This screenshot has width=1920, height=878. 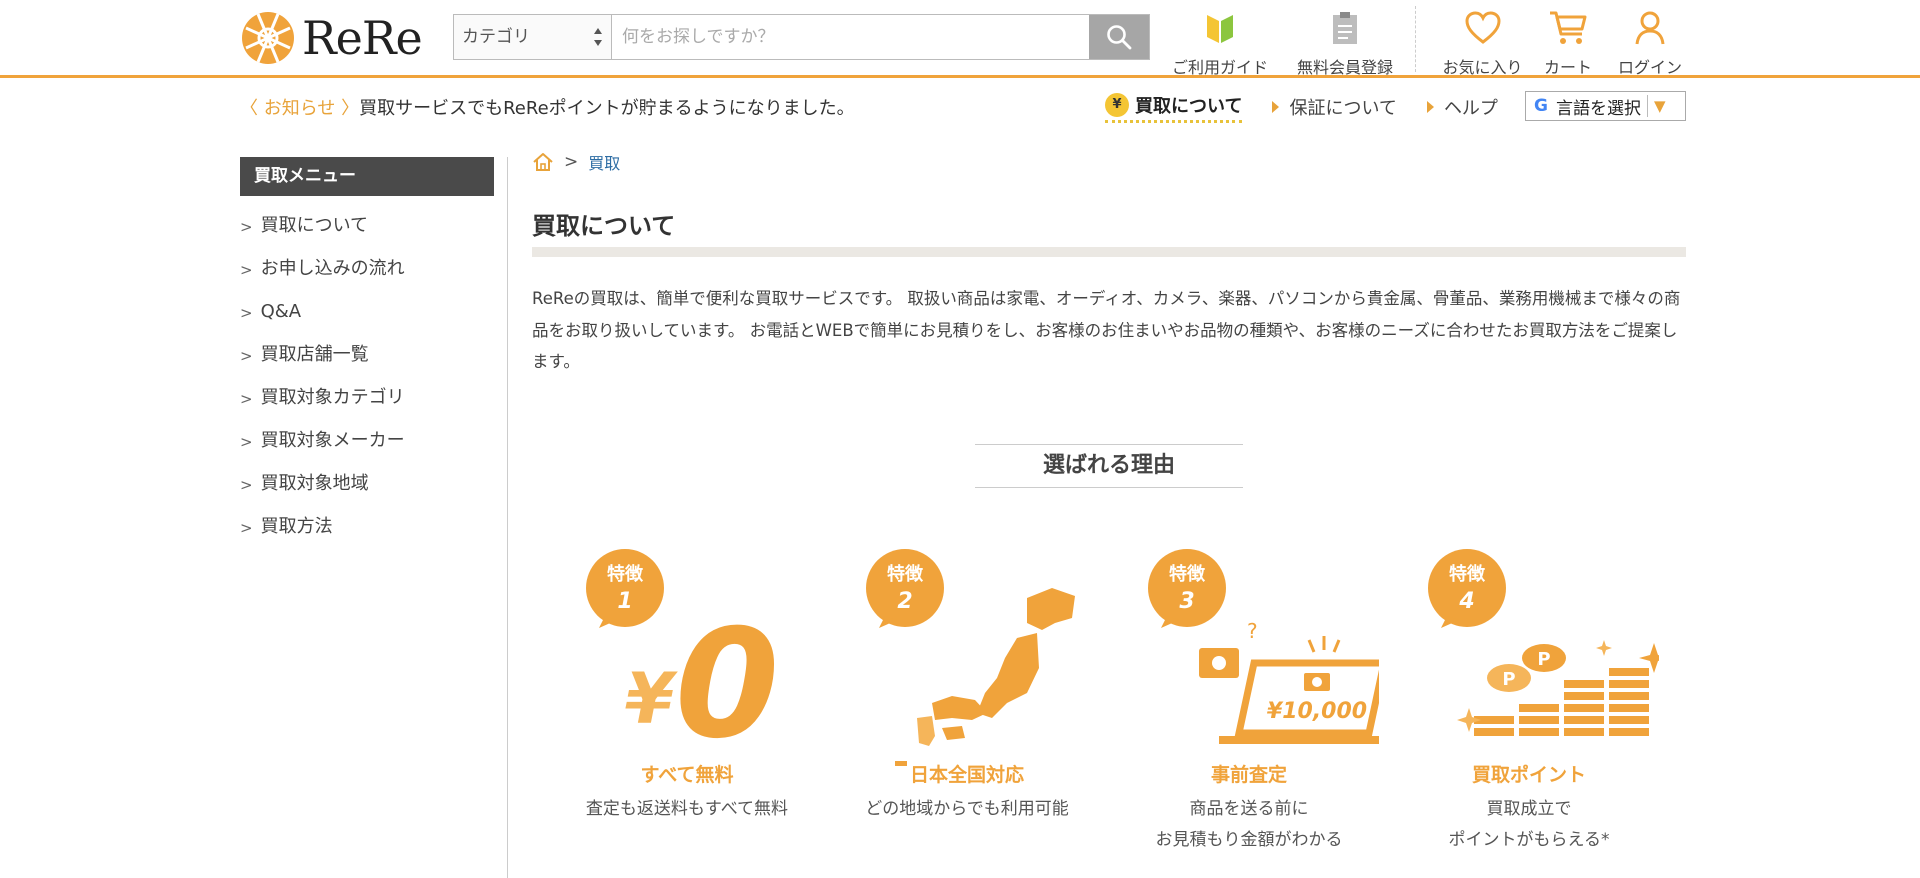 What do you see at coordinates (966, 775) in the screenshot?
I see `feature-title: 日本全国対応` at bounding box center [966, 775].